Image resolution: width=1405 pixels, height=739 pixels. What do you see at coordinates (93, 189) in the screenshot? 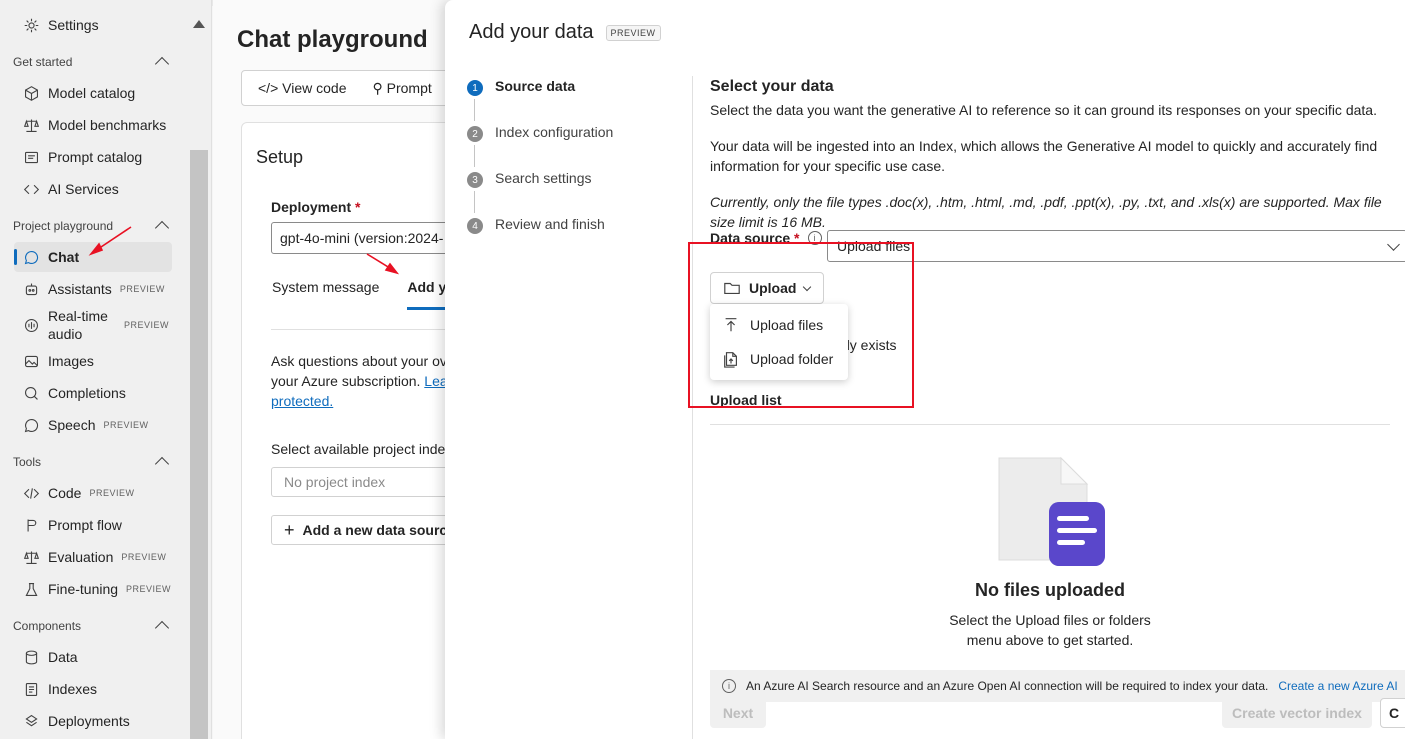
I see `sidebar-item-ai-services: AI Services` at bounding box center [93, 189].